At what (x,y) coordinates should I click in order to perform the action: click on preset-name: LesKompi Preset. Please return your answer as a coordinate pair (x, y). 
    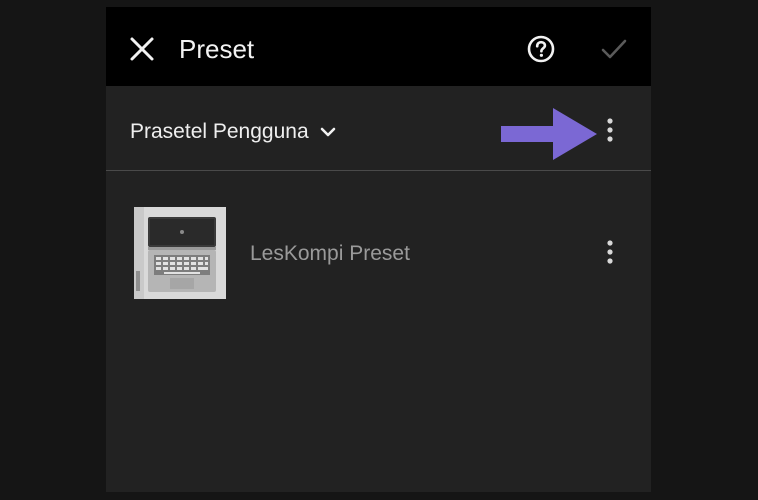
    Looking at the image, I should click on (330, 253).